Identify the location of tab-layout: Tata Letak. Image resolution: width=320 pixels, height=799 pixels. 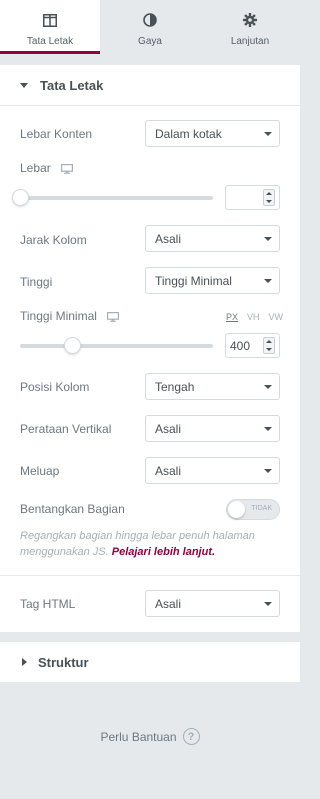
(50, 27).